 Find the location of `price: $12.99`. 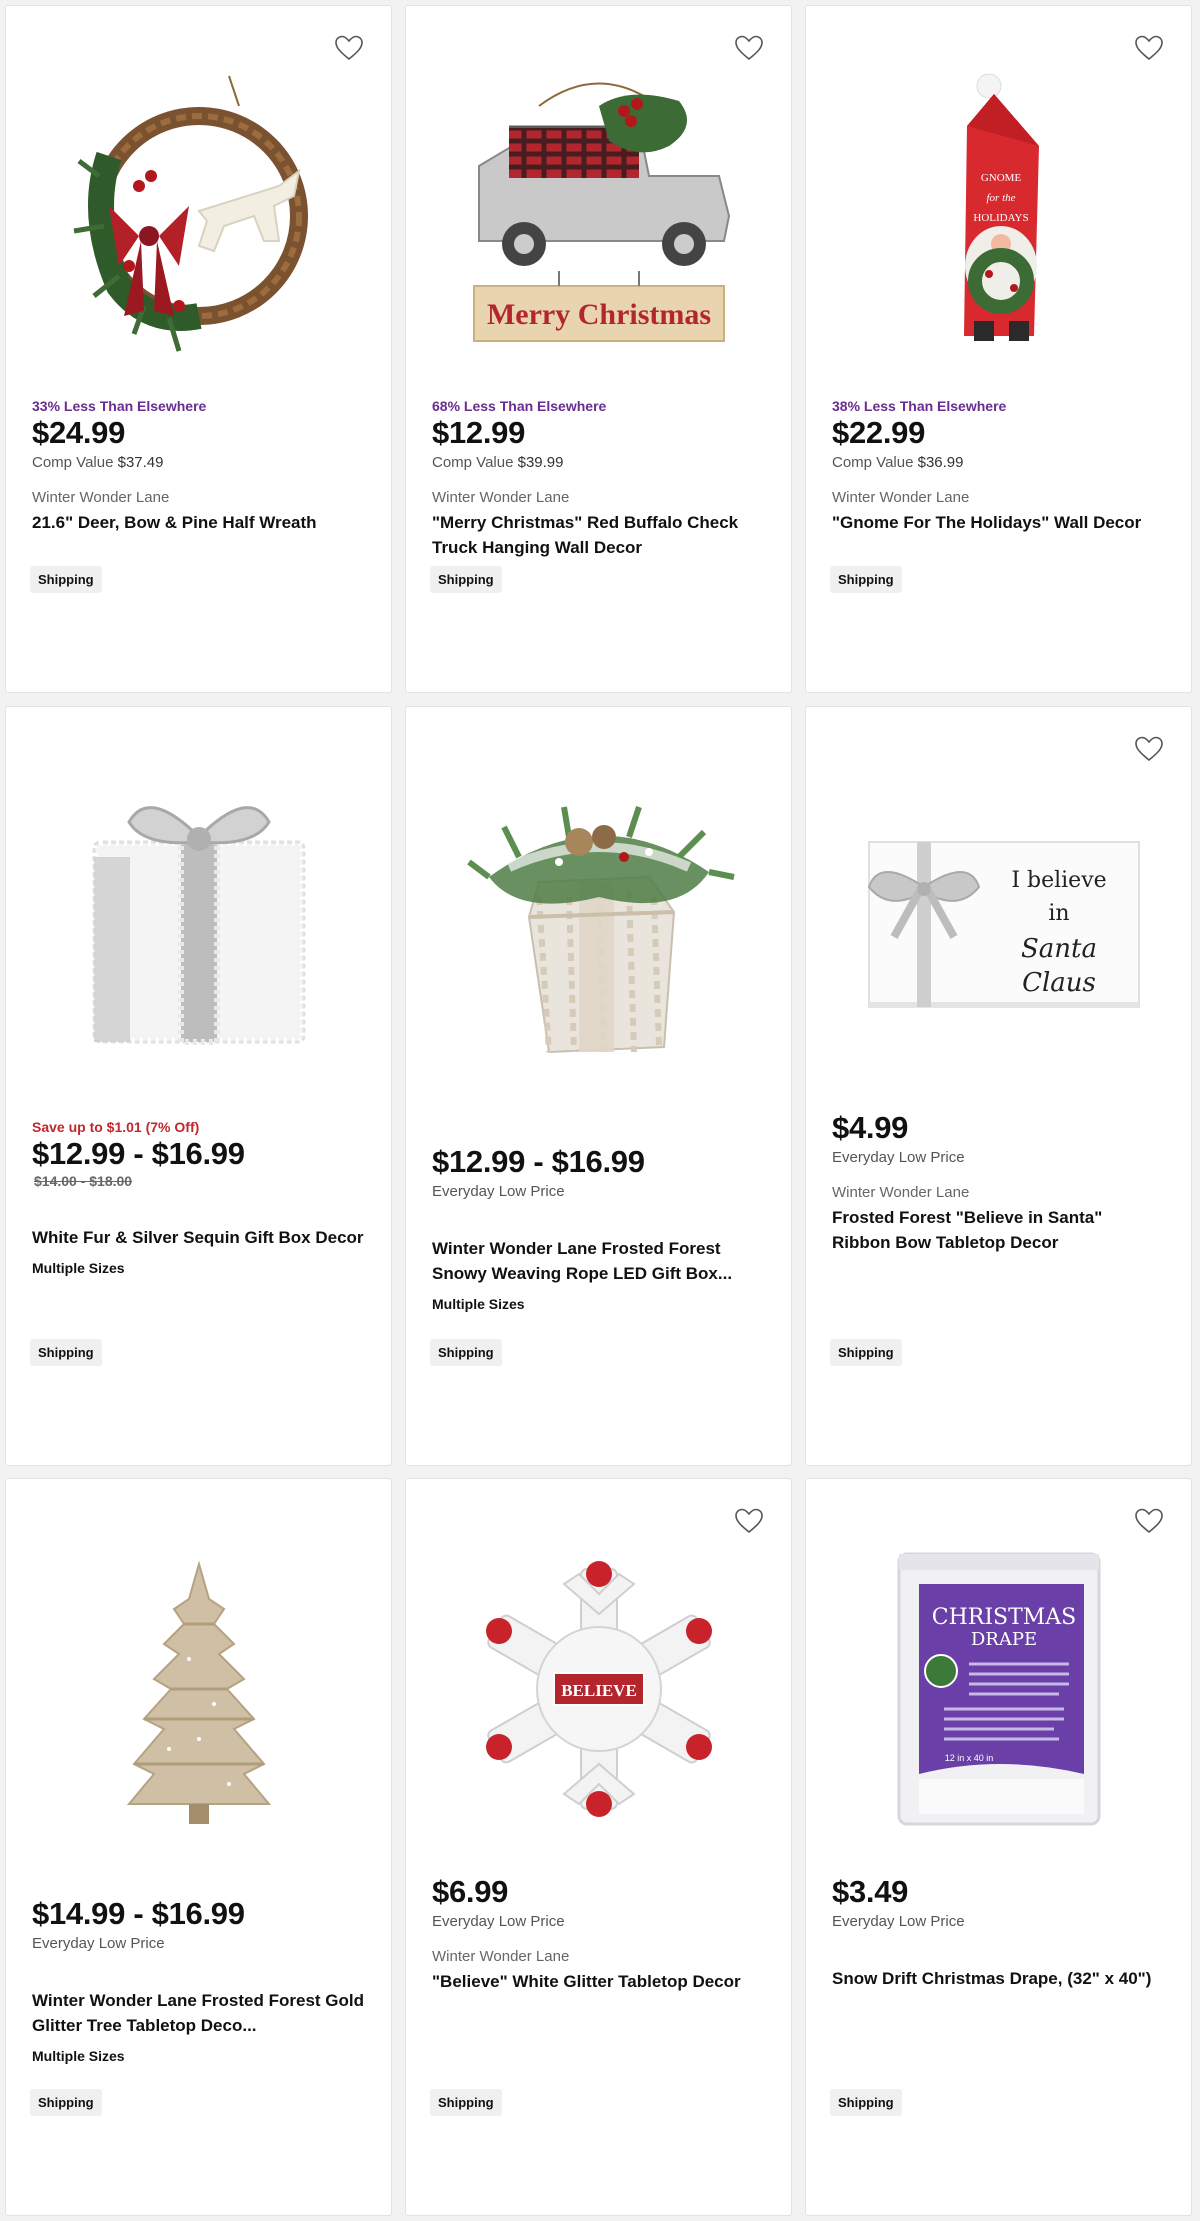

price: $12.99 is located at coordinates (479, 432).